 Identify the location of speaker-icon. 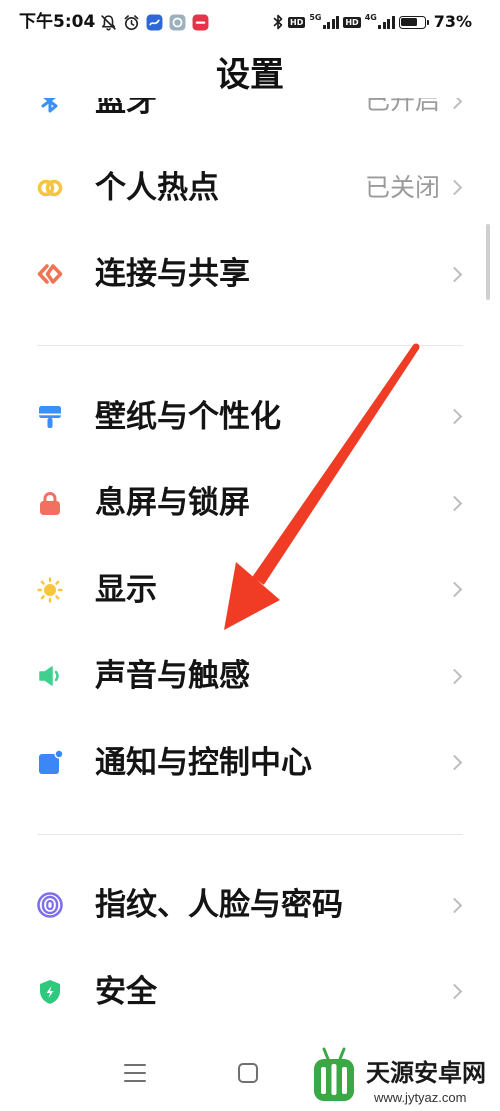
(50, 676).